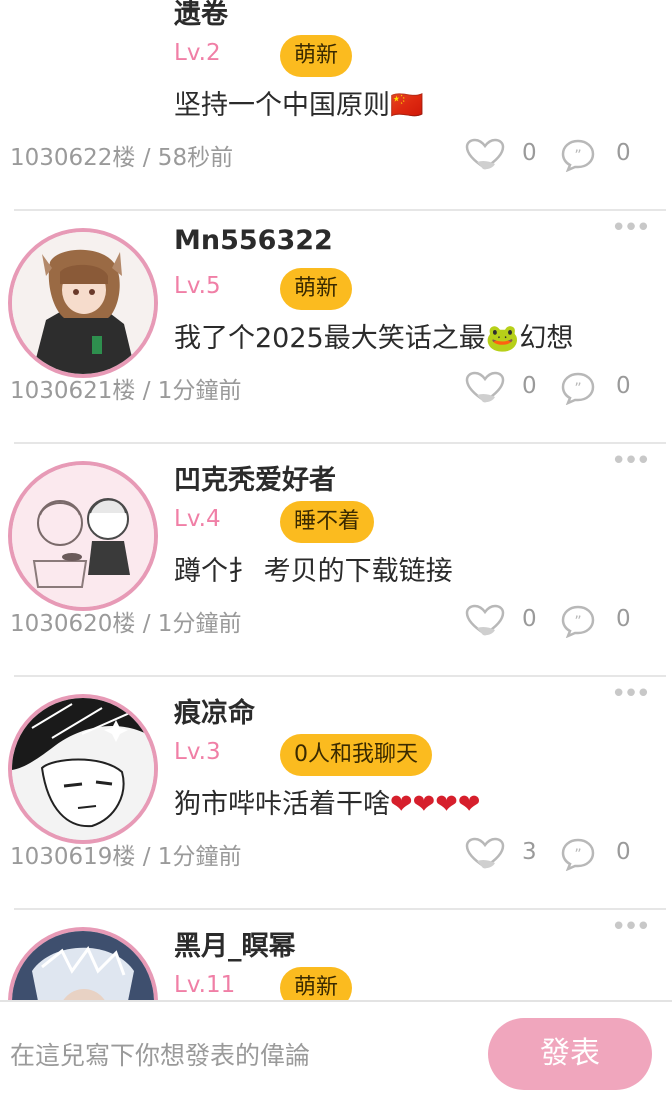 The width and height of the screenshot is (672, 1102). Describe the element at coordinates (126, 857) in the screenshot. I see `post-meta: 1030619楼 / 1分鐘前` at that location.